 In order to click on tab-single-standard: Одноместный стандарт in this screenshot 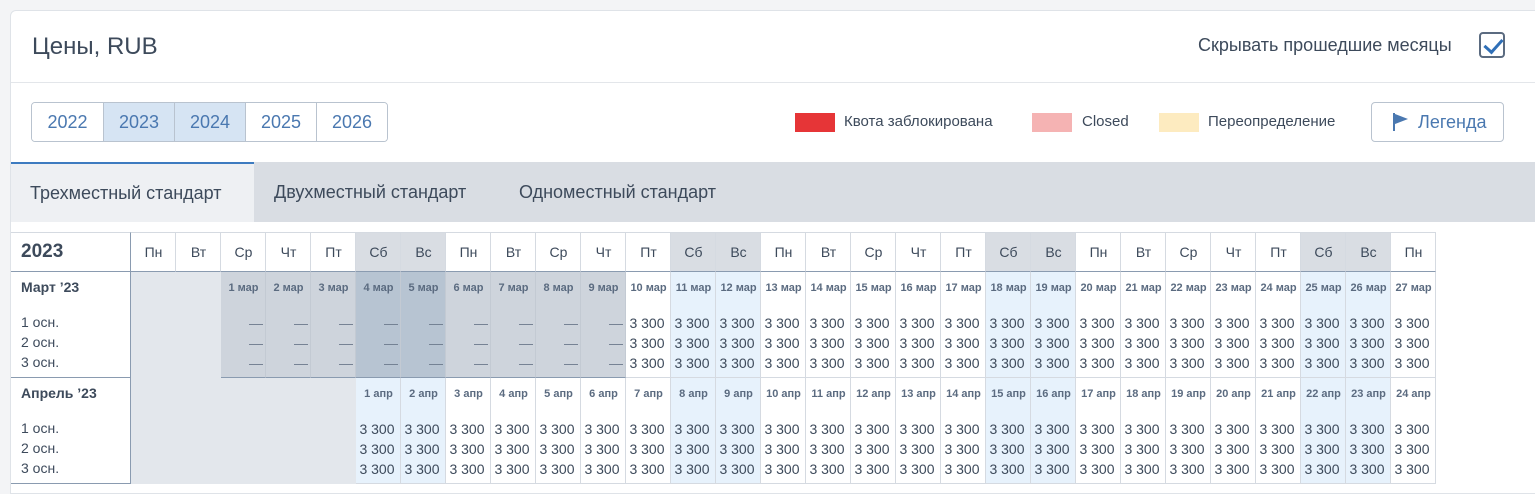, I will do `click(617, 192)`.